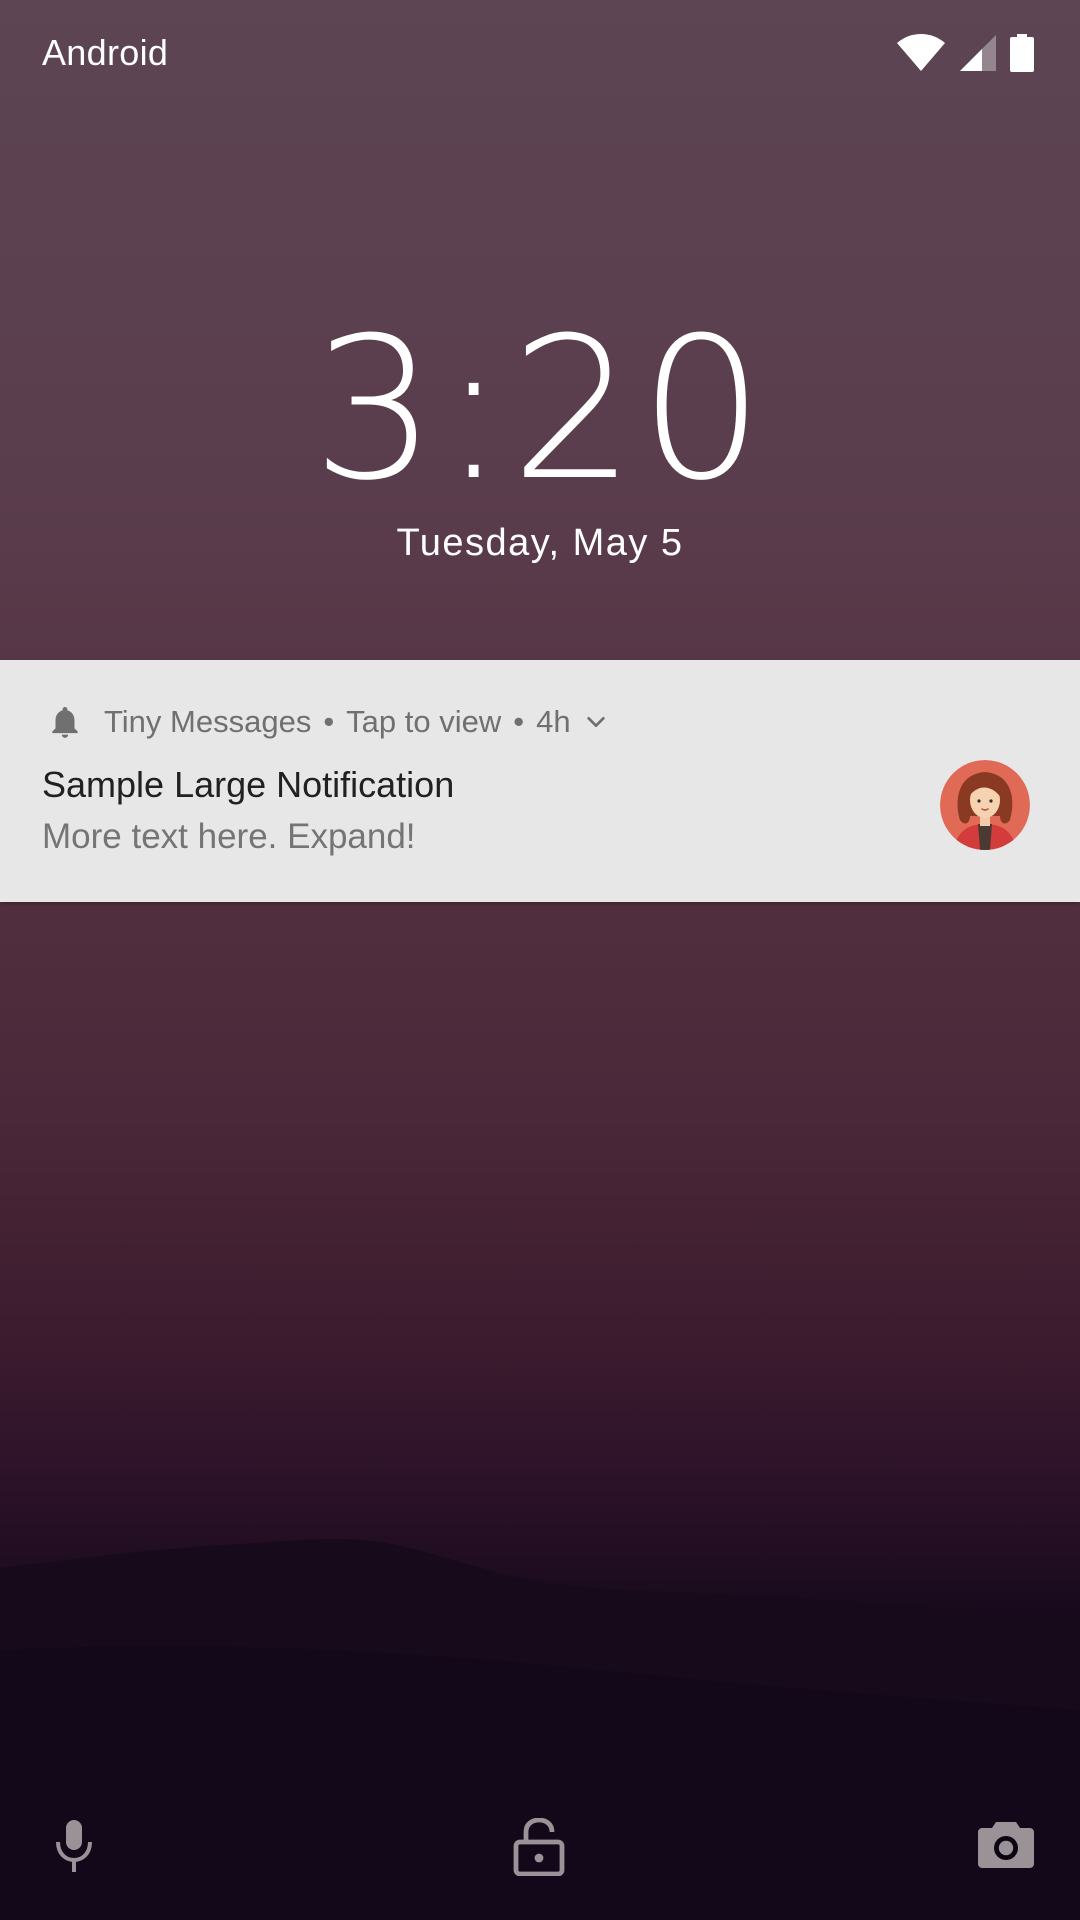 The height and width of the screenshot is (1920, 1080). What do you see at coordinates (540, 55) in the screenshot?
I see `status-bar: Android` at bounding box center [540, 55].